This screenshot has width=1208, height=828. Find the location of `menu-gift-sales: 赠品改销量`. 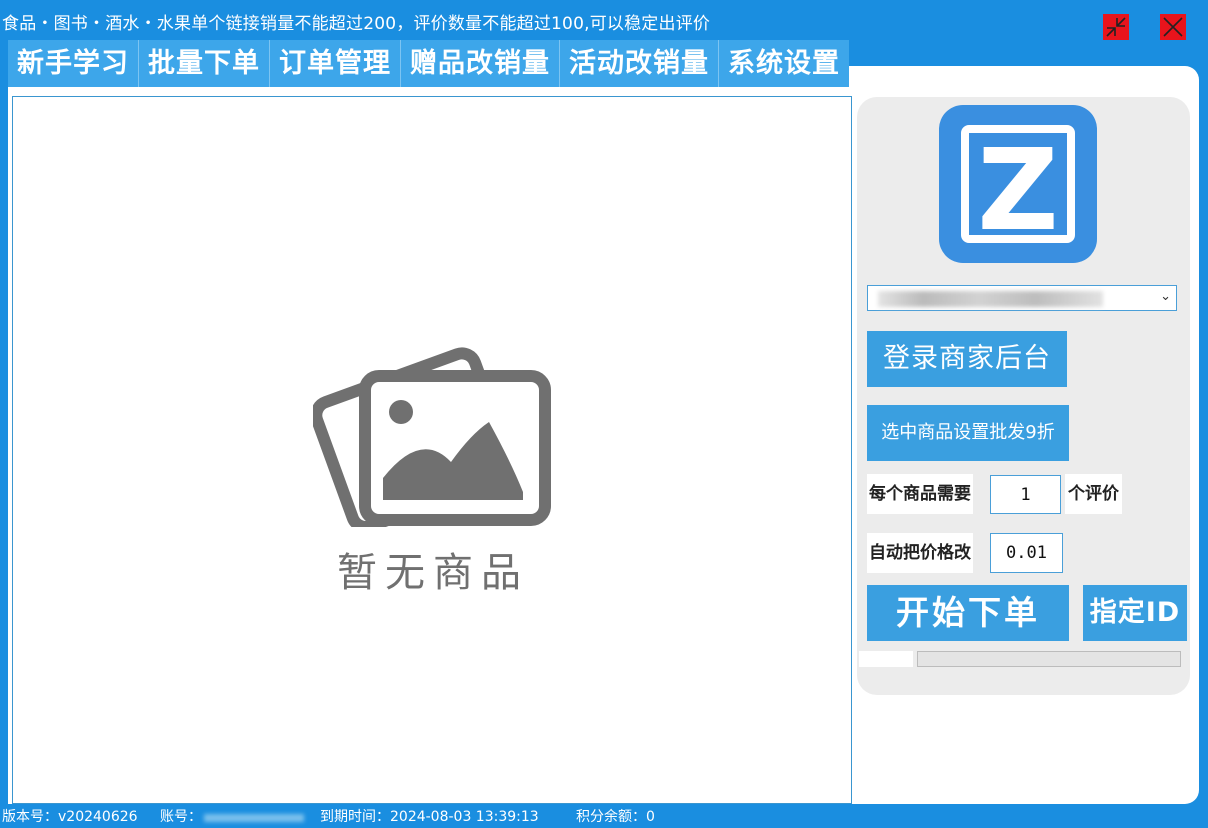

menu-gift-sales: 赠品改销量 is located at coordinates (480, 63).